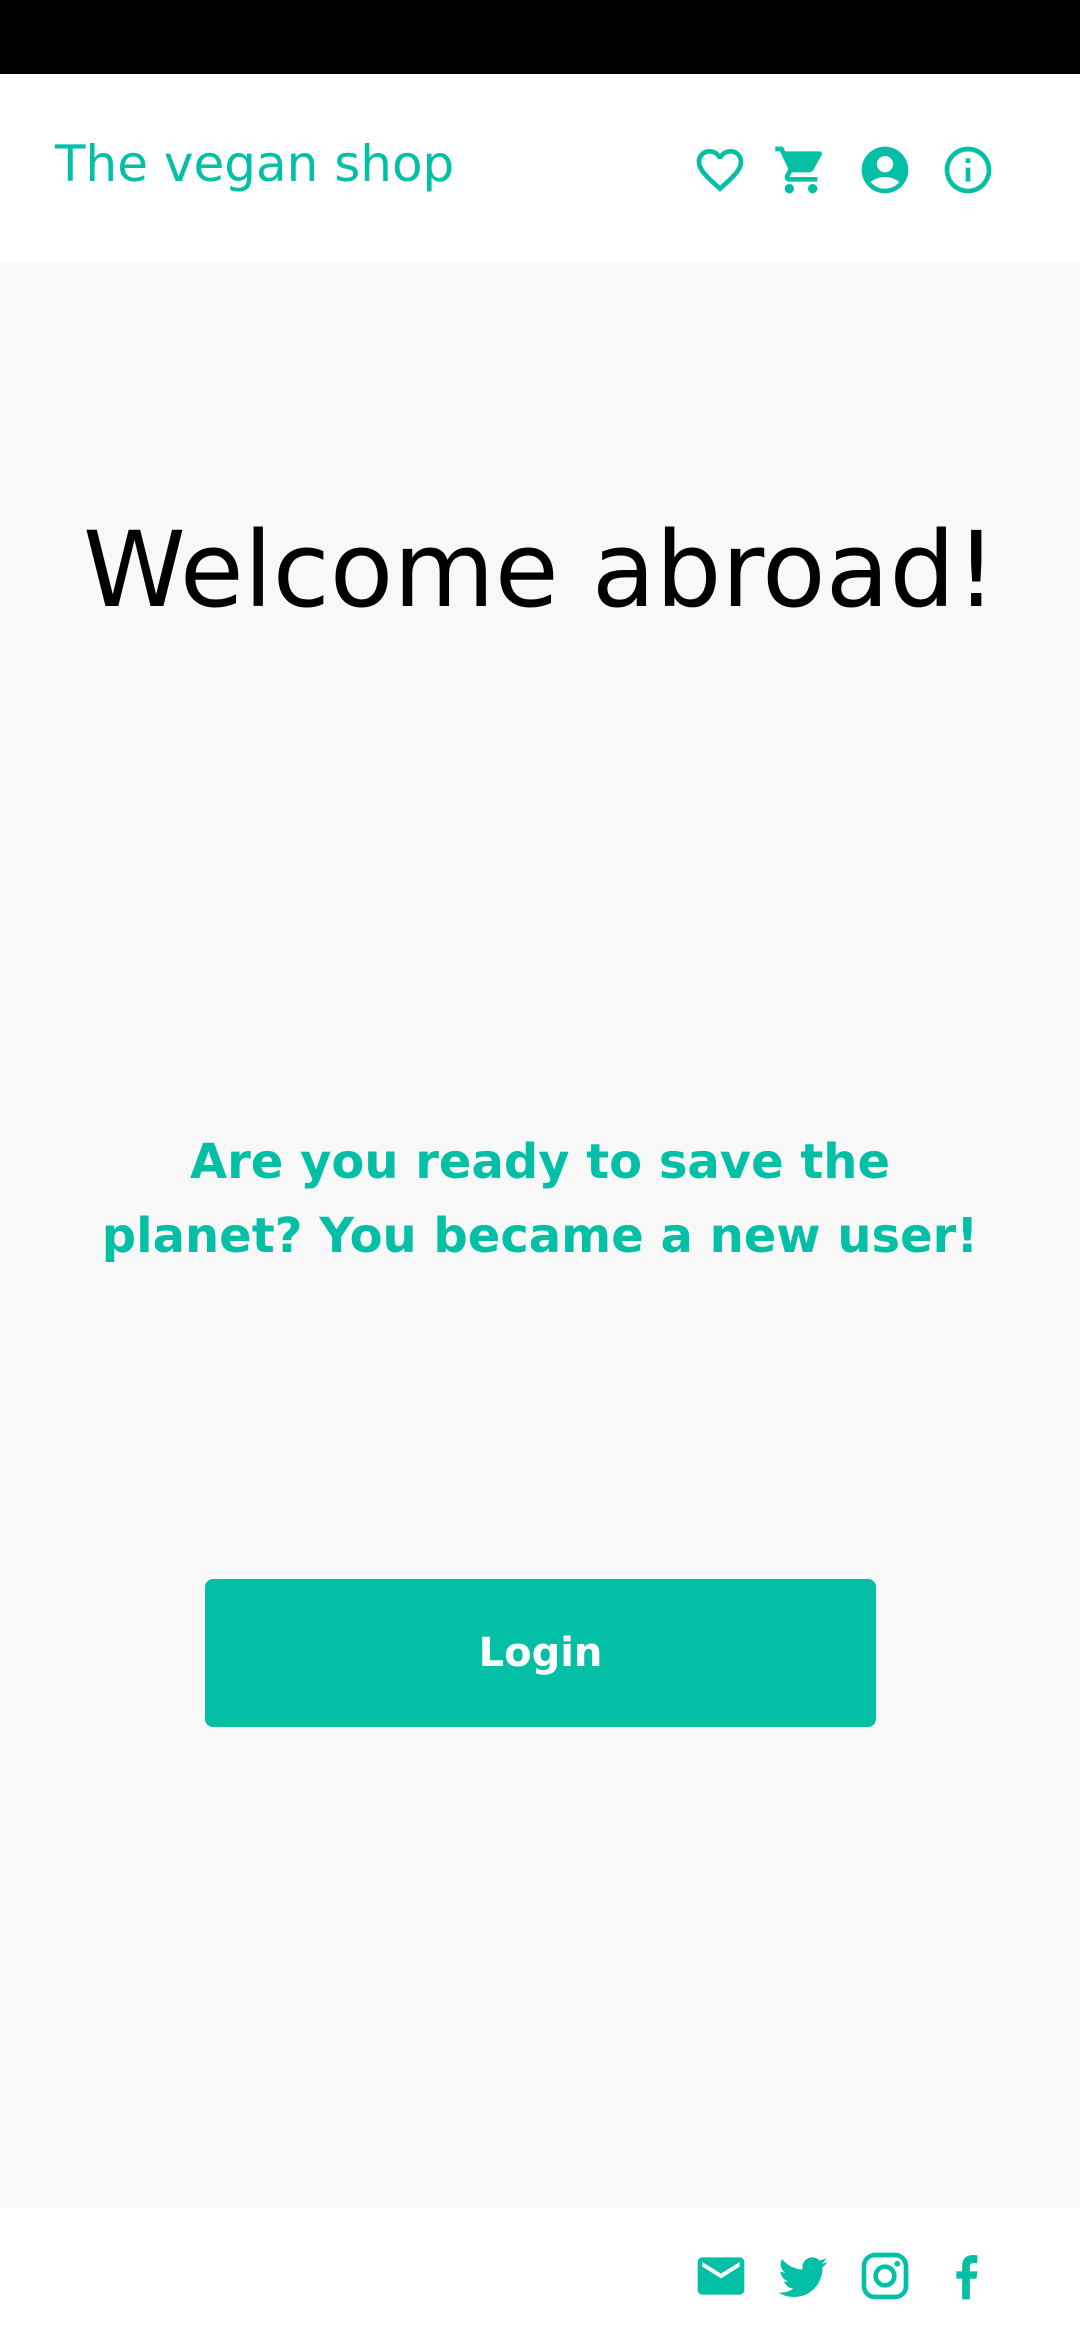 The height and width of the screenshot is (2340, 1080). Describe the element at coordinates (540, 2274) in the screenshot. I see `footer` at that location.